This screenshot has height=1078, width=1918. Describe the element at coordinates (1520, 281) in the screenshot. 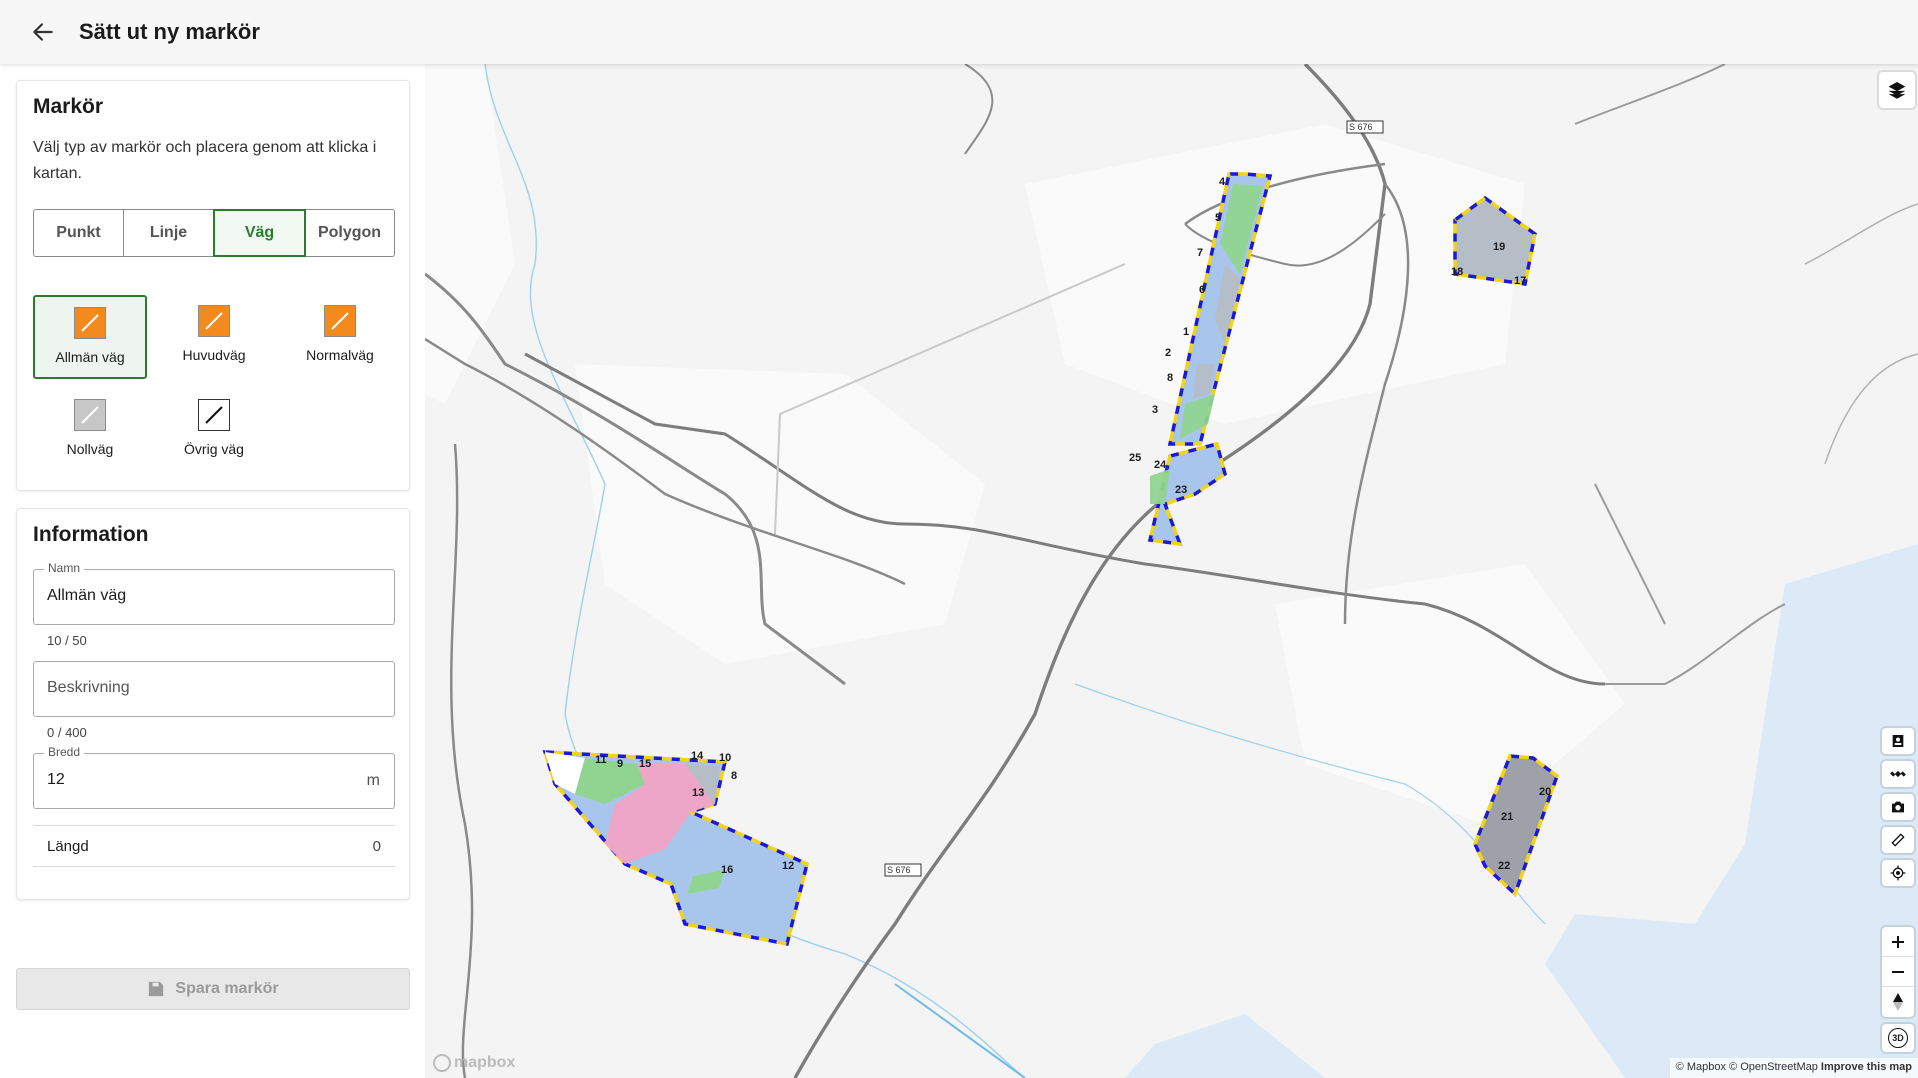

I see `parcel-label: 17` at that location.